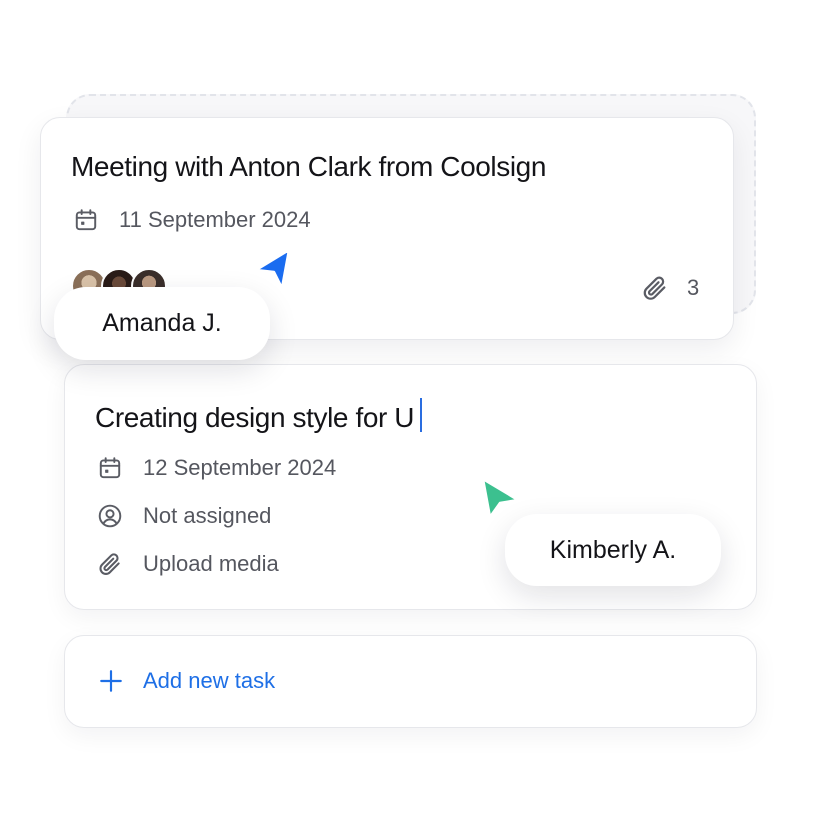 The height and width of the screenshot is (822, 822). Describe the element at coordinates (255, 417) in the screenshot. I see `task-title-text: Creating design style for U` at that location.